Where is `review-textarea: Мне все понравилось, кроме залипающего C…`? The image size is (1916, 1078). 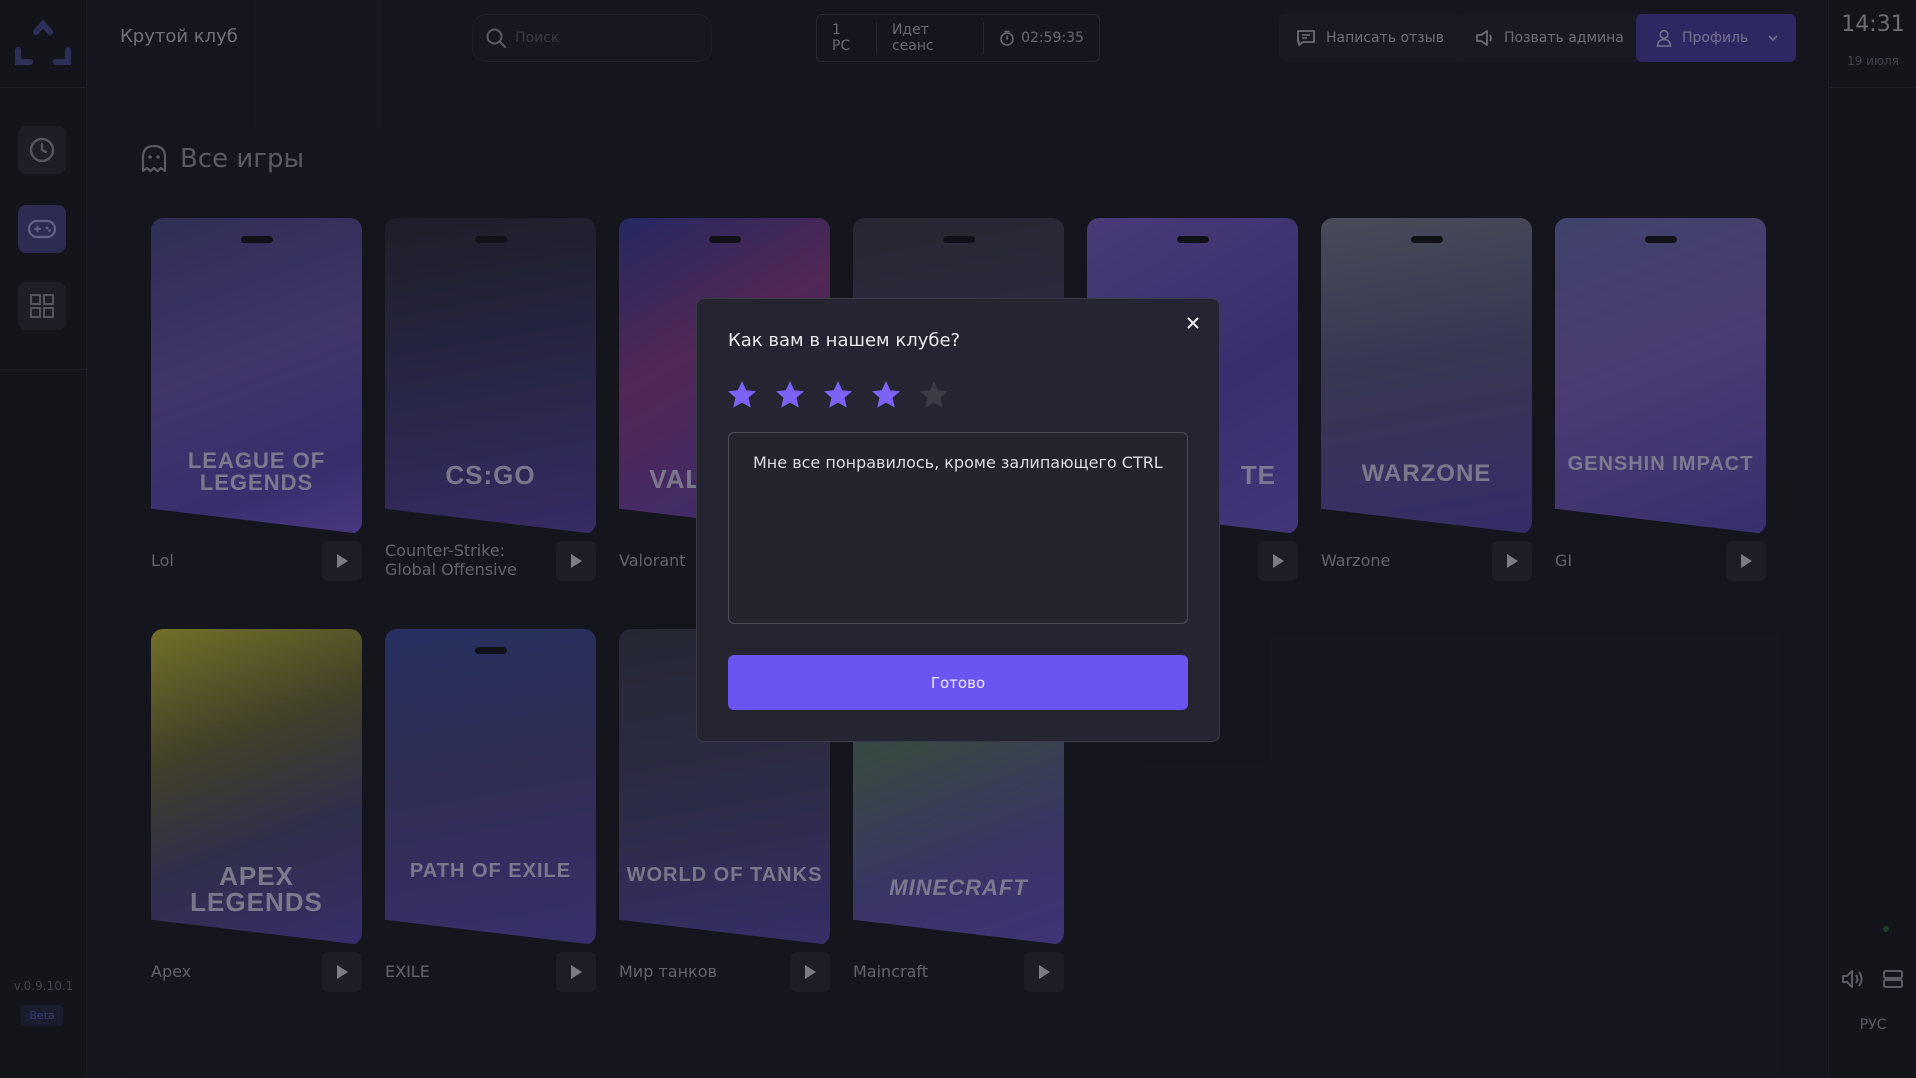
review-textarea: Мне все понравилось, кроме залипающего C… is located at coordinates (958, 528).